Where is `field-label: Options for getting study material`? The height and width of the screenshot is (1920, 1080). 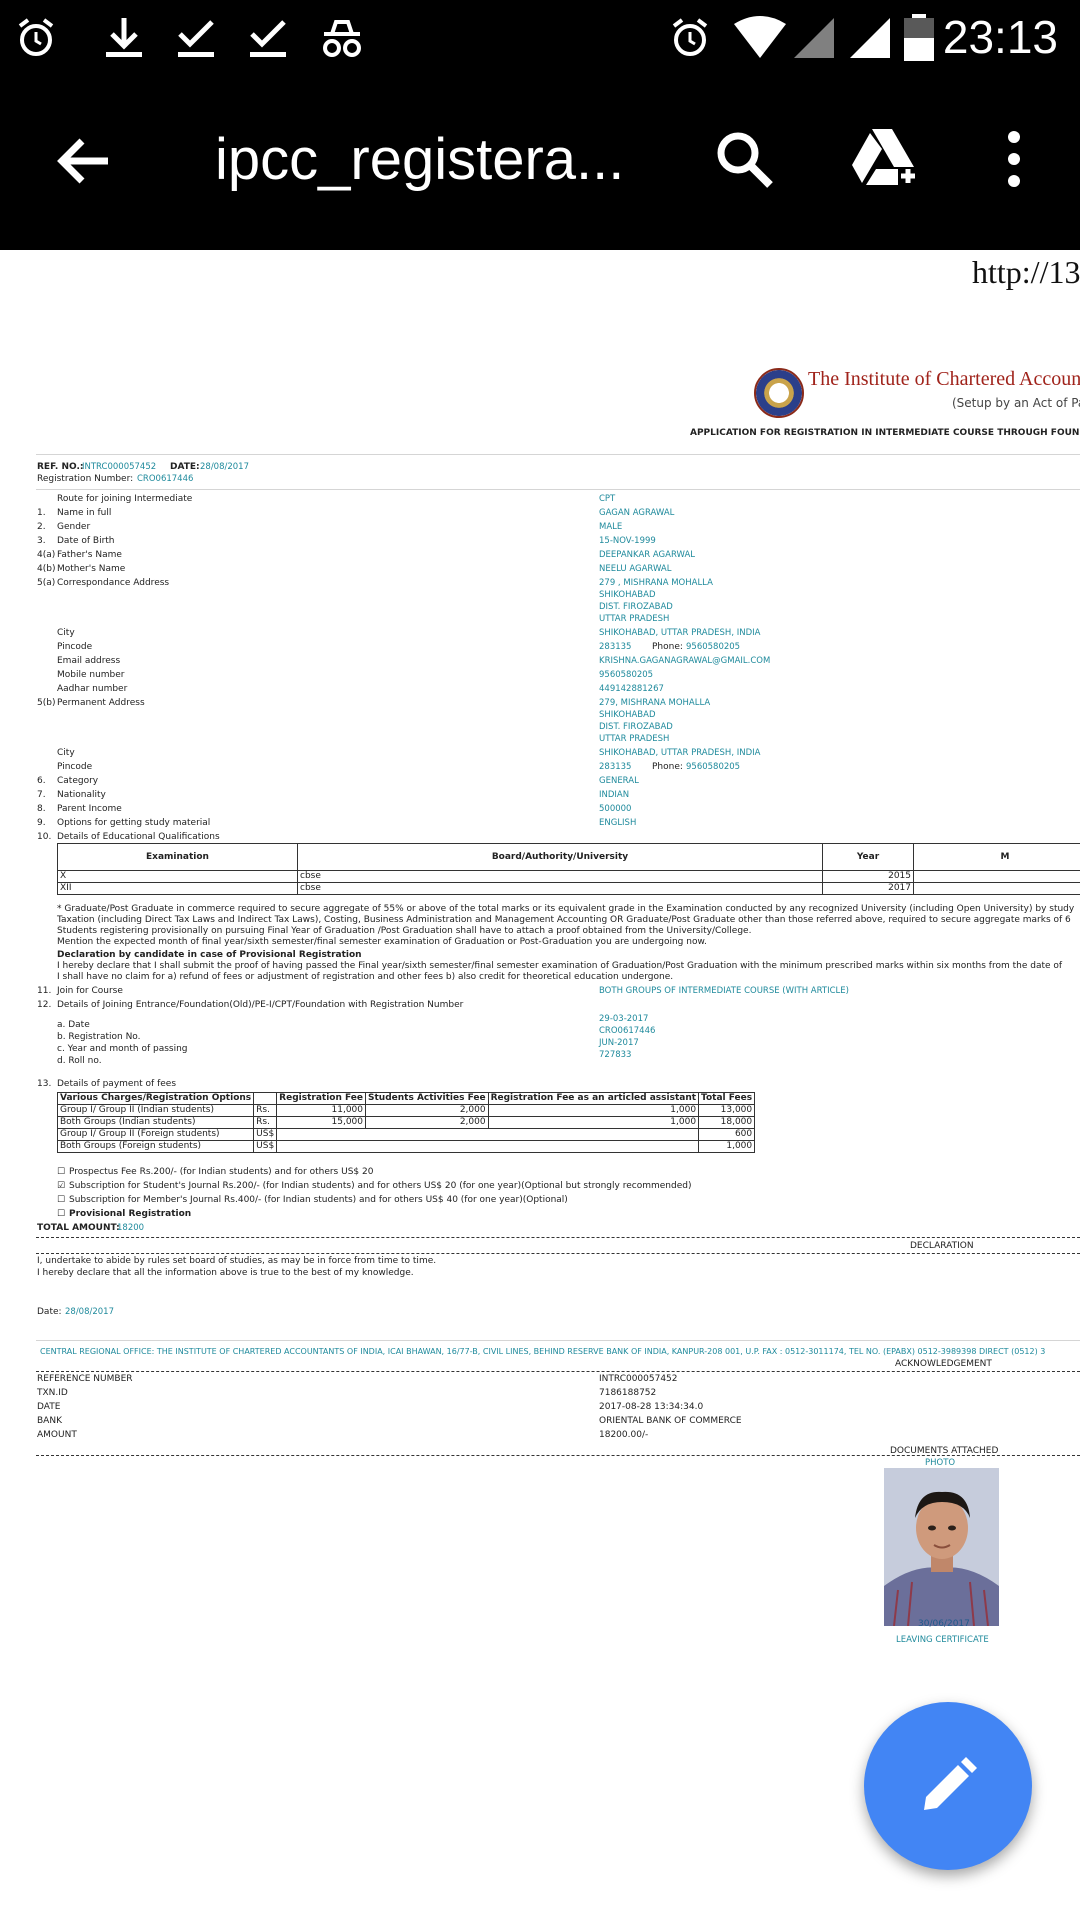
field-label: Options for getting study material is located at coordinates (134, 823).